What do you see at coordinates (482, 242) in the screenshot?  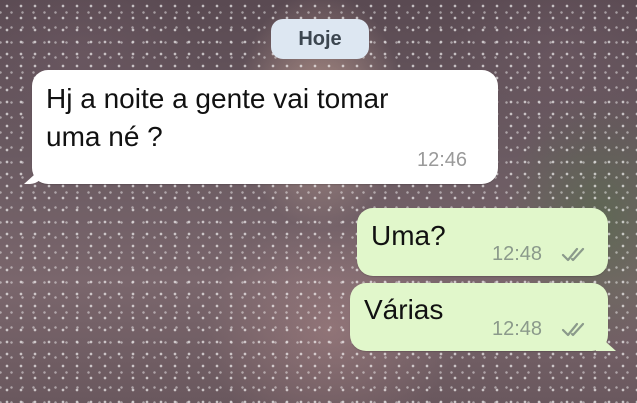 I see `message-bubble-outgoing: Uma? 12:48` at bounding box center [482, 242].